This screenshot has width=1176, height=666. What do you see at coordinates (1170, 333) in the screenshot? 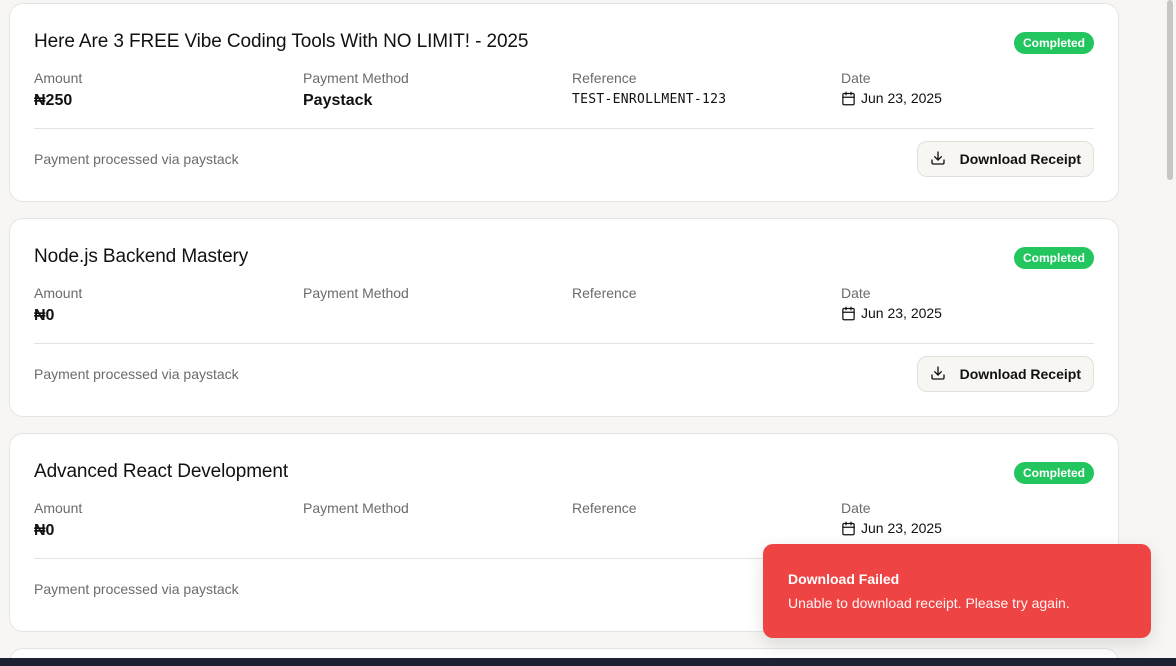
I see `scrollbar` at bounding box center [1170, 333].